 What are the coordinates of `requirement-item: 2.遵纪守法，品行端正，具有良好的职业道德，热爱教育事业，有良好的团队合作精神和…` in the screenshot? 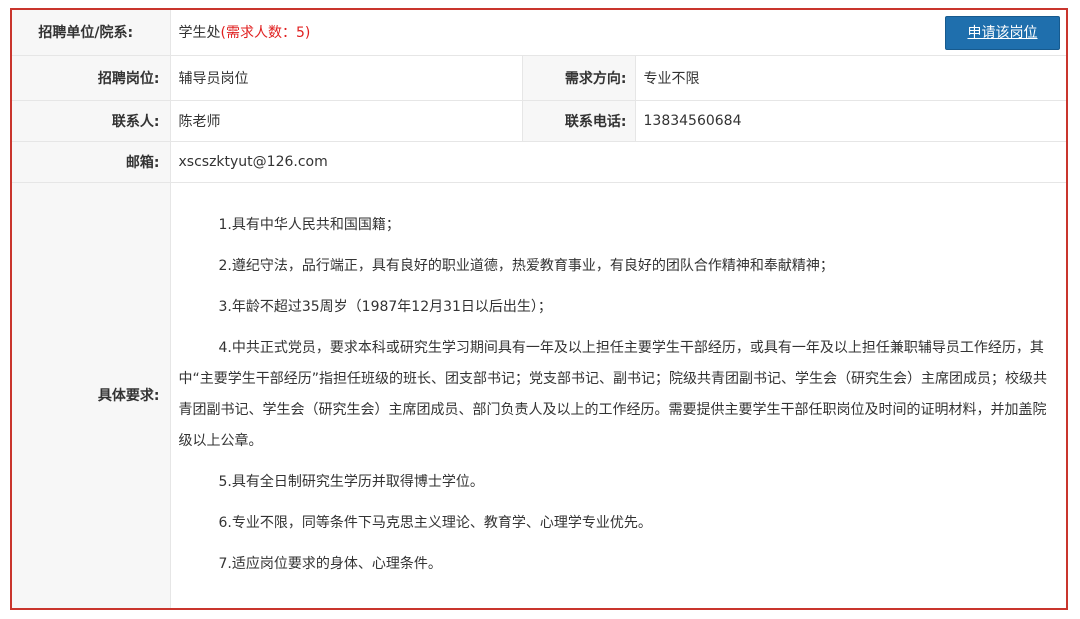 It's located at (526, 266).